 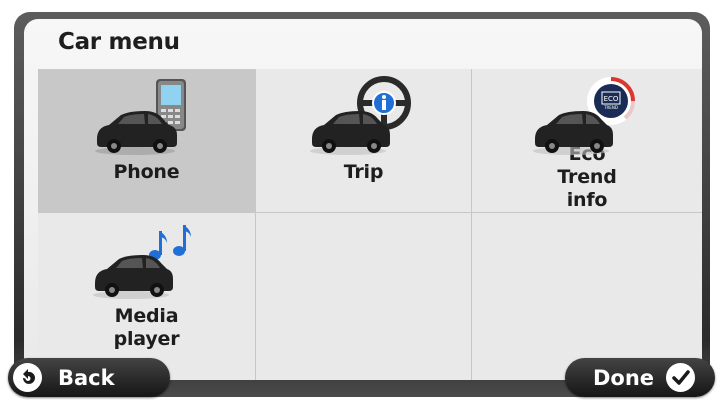 I want to click on svg-text: TREND, so click(x=610, y=107).